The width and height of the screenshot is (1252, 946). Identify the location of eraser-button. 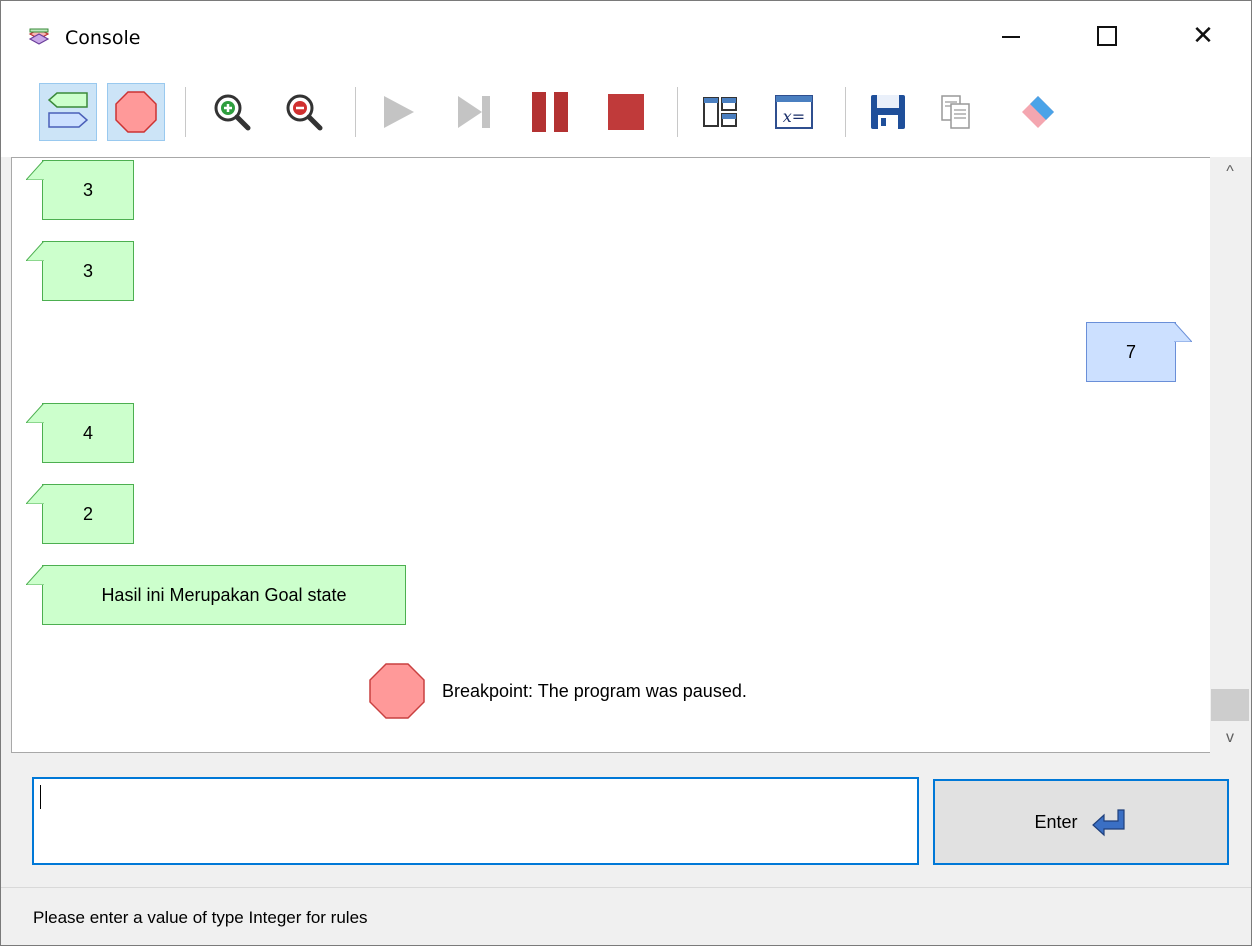
(1038, 112).